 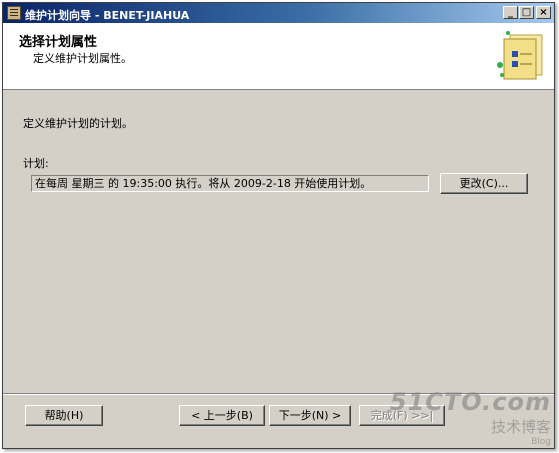 What do you see at coordinates (526, 12) in the screenshot?
I see `maximize-button: □` at bounding box center [526, 12].